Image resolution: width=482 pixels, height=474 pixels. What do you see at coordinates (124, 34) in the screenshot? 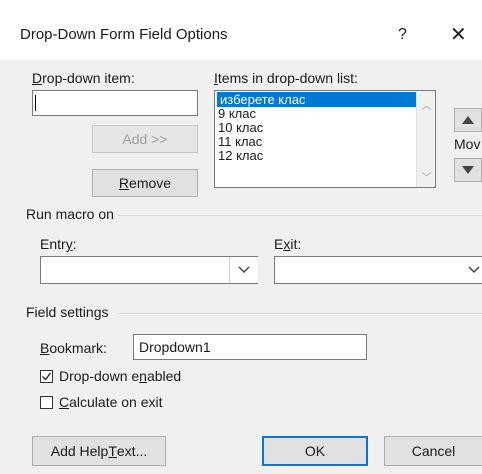
I see `dialog-title: Drop-Down Form Field Options` at bounding box center [124, 34].